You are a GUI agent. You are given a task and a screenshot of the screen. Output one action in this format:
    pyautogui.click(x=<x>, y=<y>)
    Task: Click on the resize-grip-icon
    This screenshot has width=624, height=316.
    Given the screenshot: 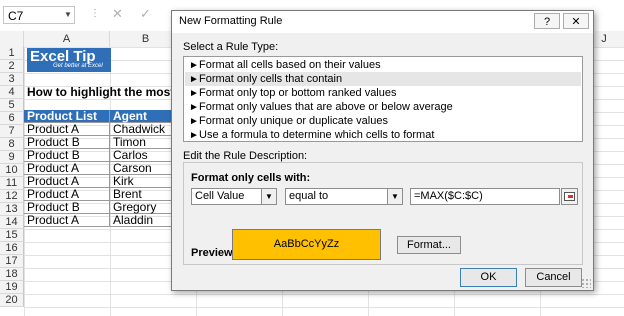 What is the action you would take?
    pyautogui.click(x=586, y=283)
    